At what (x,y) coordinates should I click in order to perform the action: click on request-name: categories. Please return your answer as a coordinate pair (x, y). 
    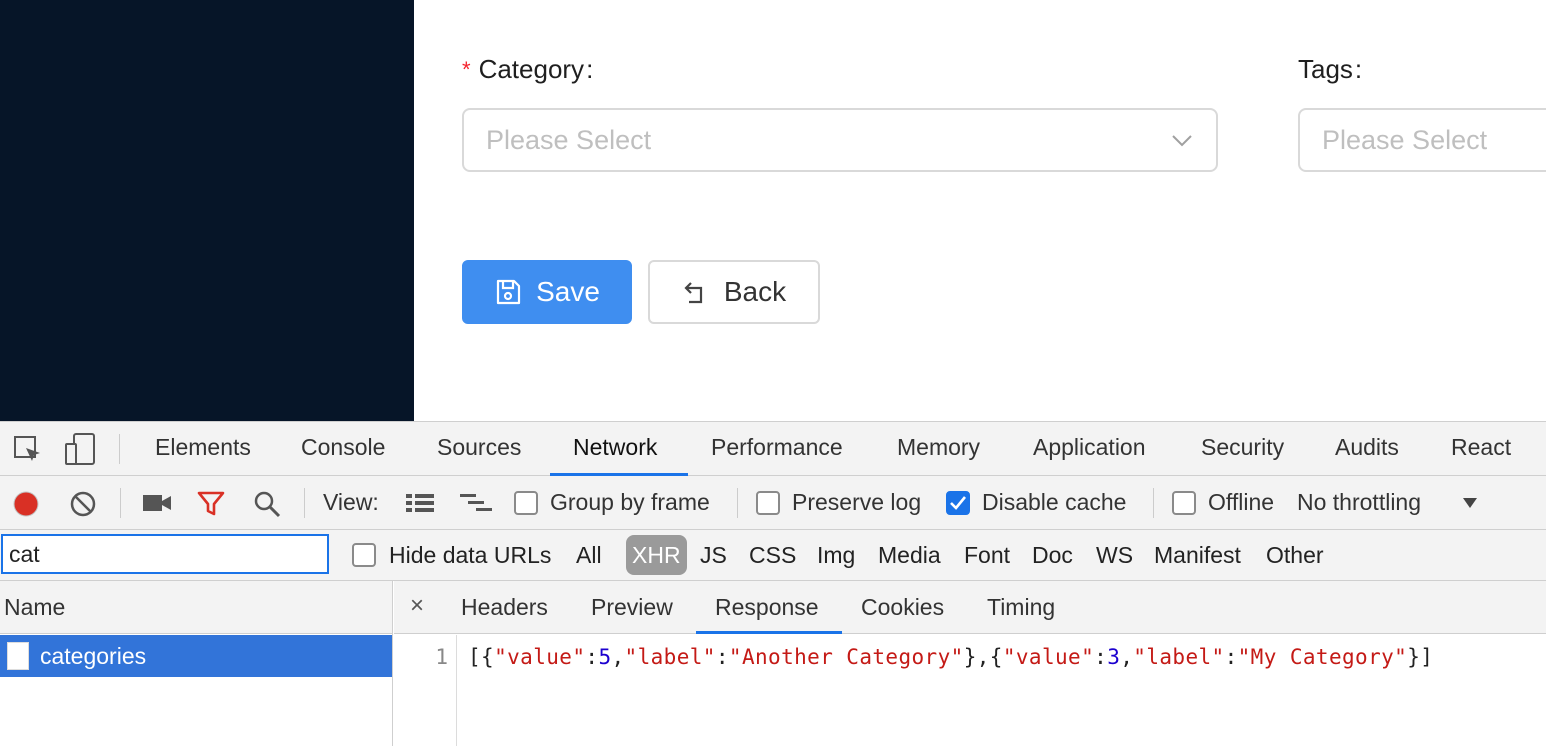
    Looking at the image, I should click on (93, 655).